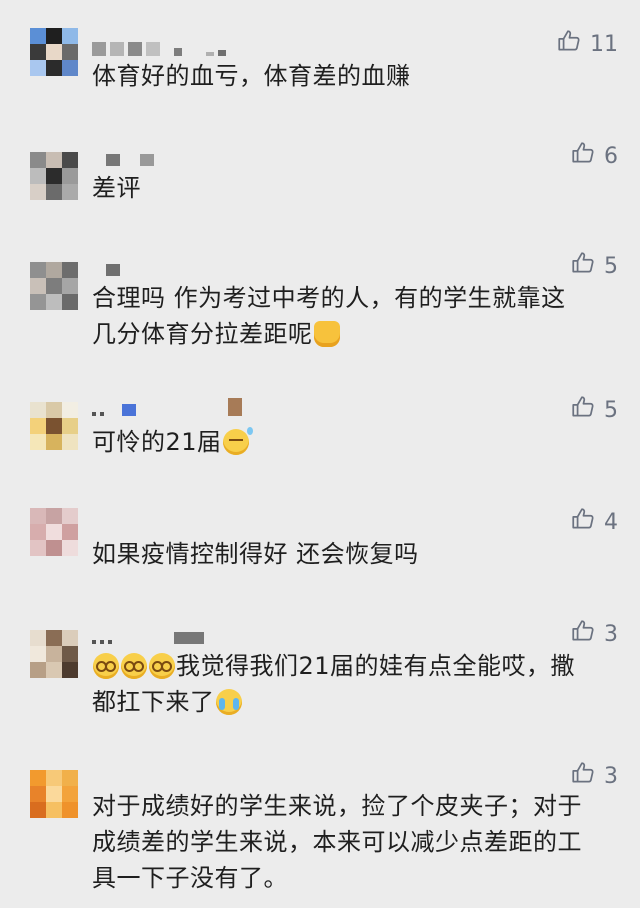 This screenshot has height=908, width=640. Describe the element at coordinates (116, 188) in the screenshot. I see `comment-text: 差评` at that location.